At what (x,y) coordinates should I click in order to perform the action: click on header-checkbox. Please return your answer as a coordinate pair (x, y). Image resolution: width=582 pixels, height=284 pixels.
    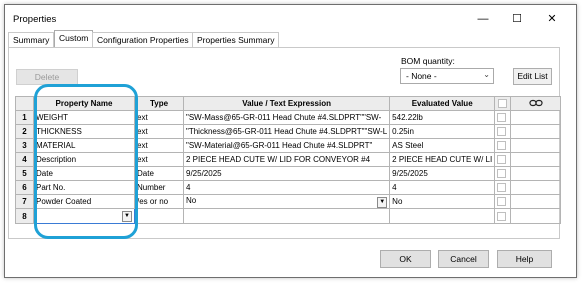
    Looking at the image, I should click on (503, 104).